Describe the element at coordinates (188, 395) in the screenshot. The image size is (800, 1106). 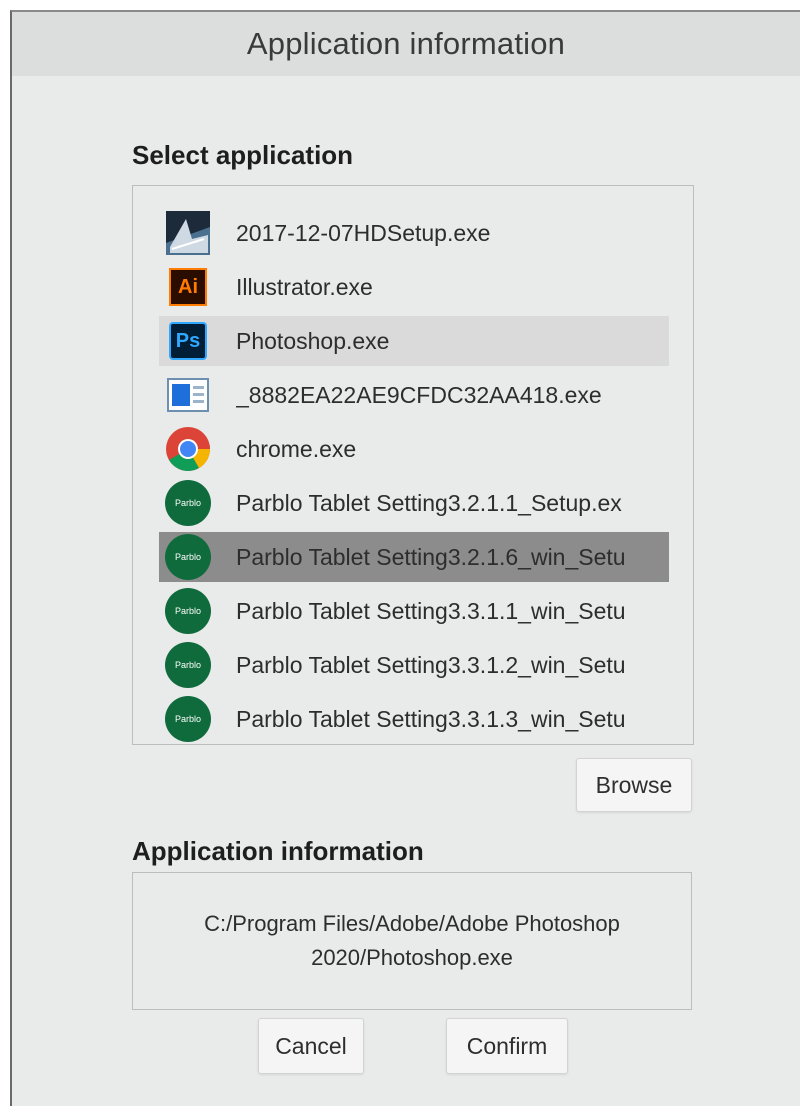
I see `window-app-icon` at that location.